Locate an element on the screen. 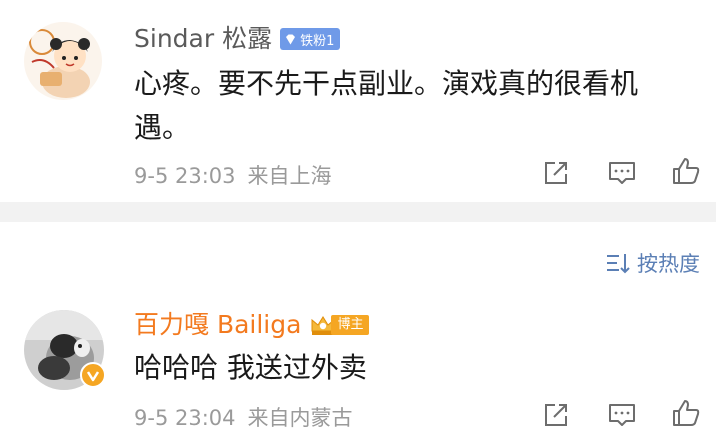  fan-badge: 铁粉1 is located at coordinates (310, 39).